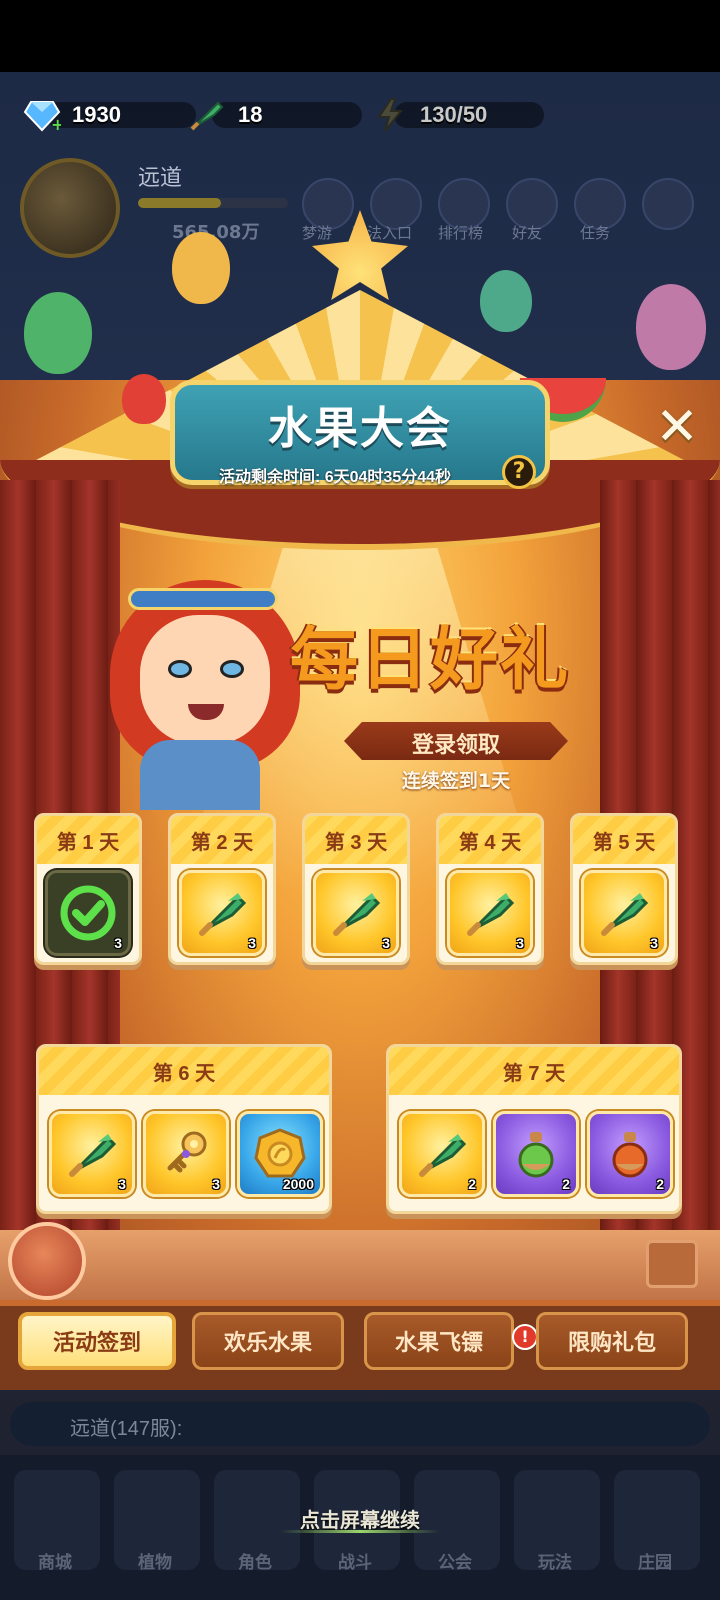 The width and height of the screenshot is (720, 1600). Describe the element at coordinates (55, 1563) in the screenshot. I see `nav-label-shop: 商城` at that location.